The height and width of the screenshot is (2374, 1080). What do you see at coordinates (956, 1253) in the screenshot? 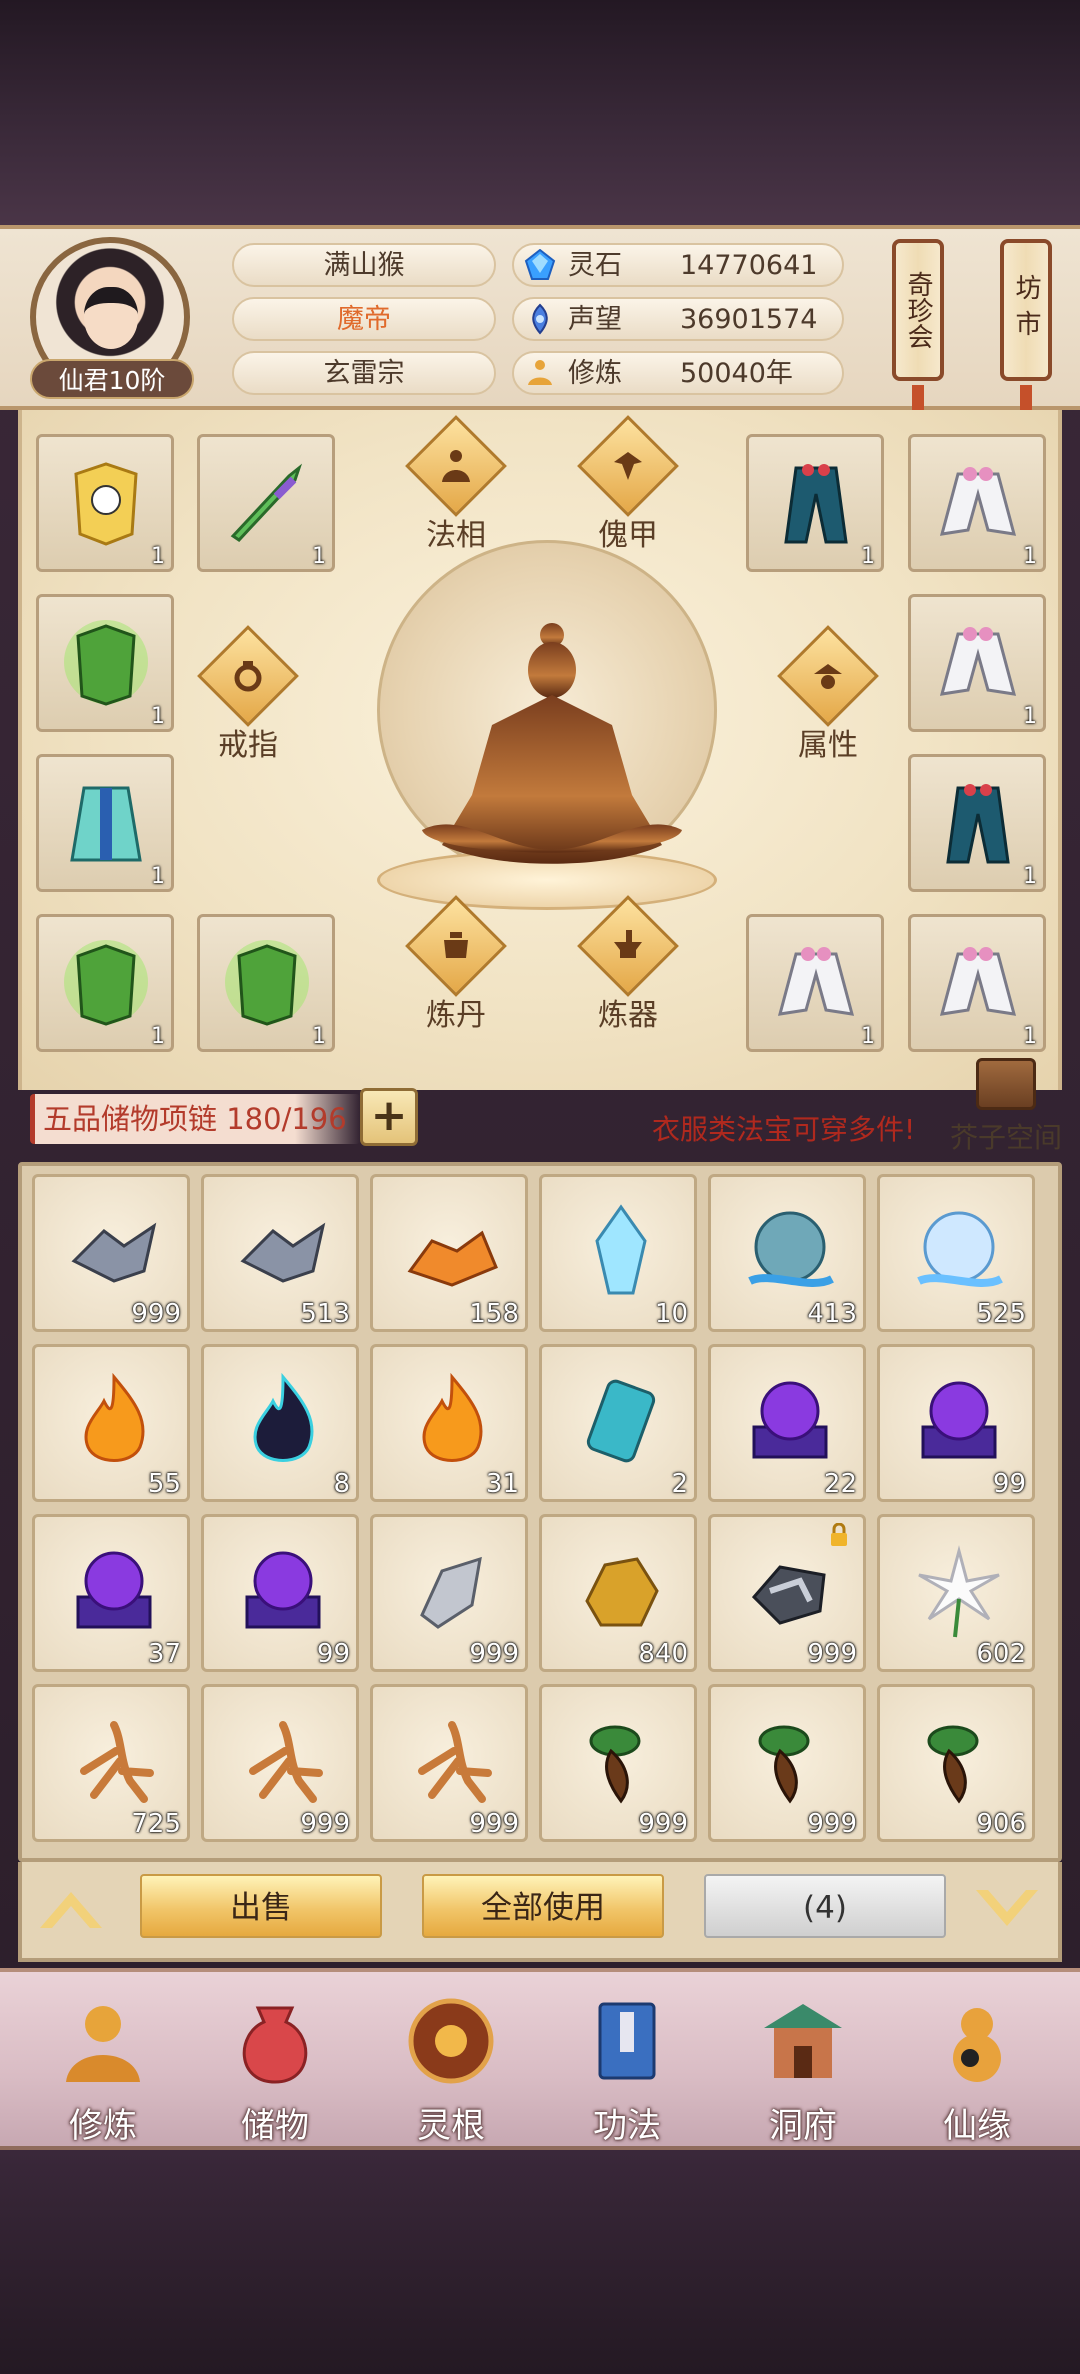
I see `inventory-slot: 525` at bounding box center [956, 1253].